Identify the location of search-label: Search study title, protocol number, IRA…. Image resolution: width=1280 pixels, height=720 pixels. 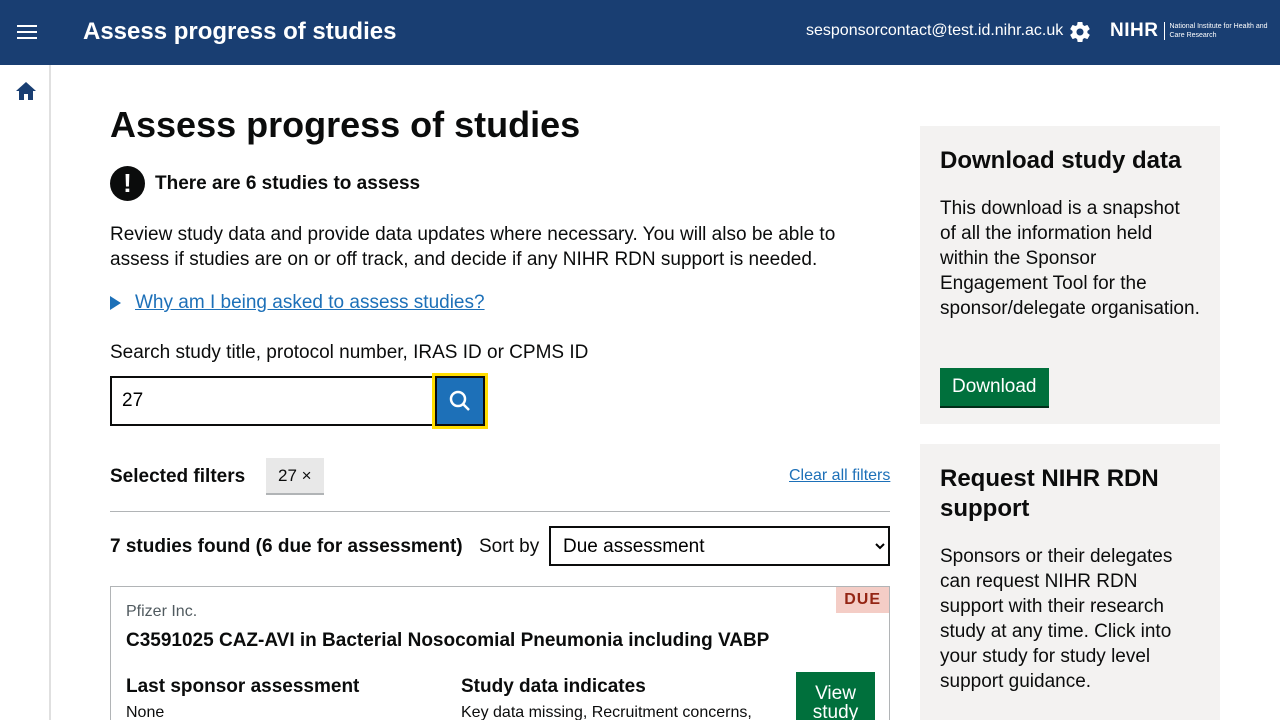
(349, 352).